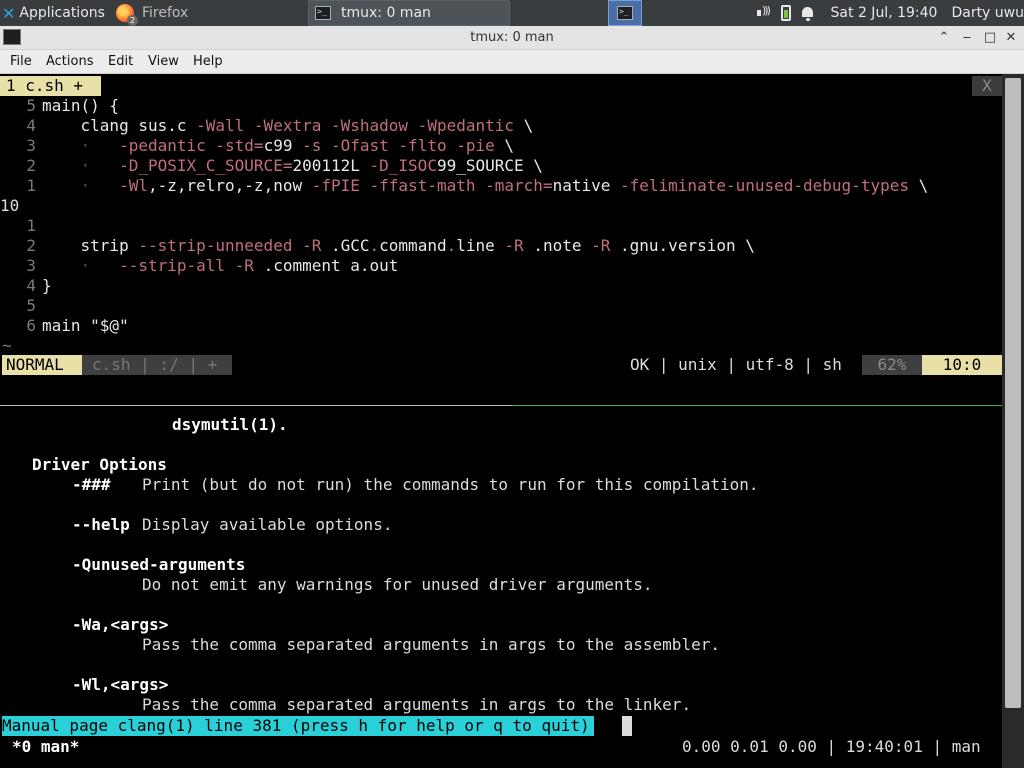 The height and width of the screenshot is (768, 1024). I want to click on code-flag-token: -D_ISOC, so click(403, 165).